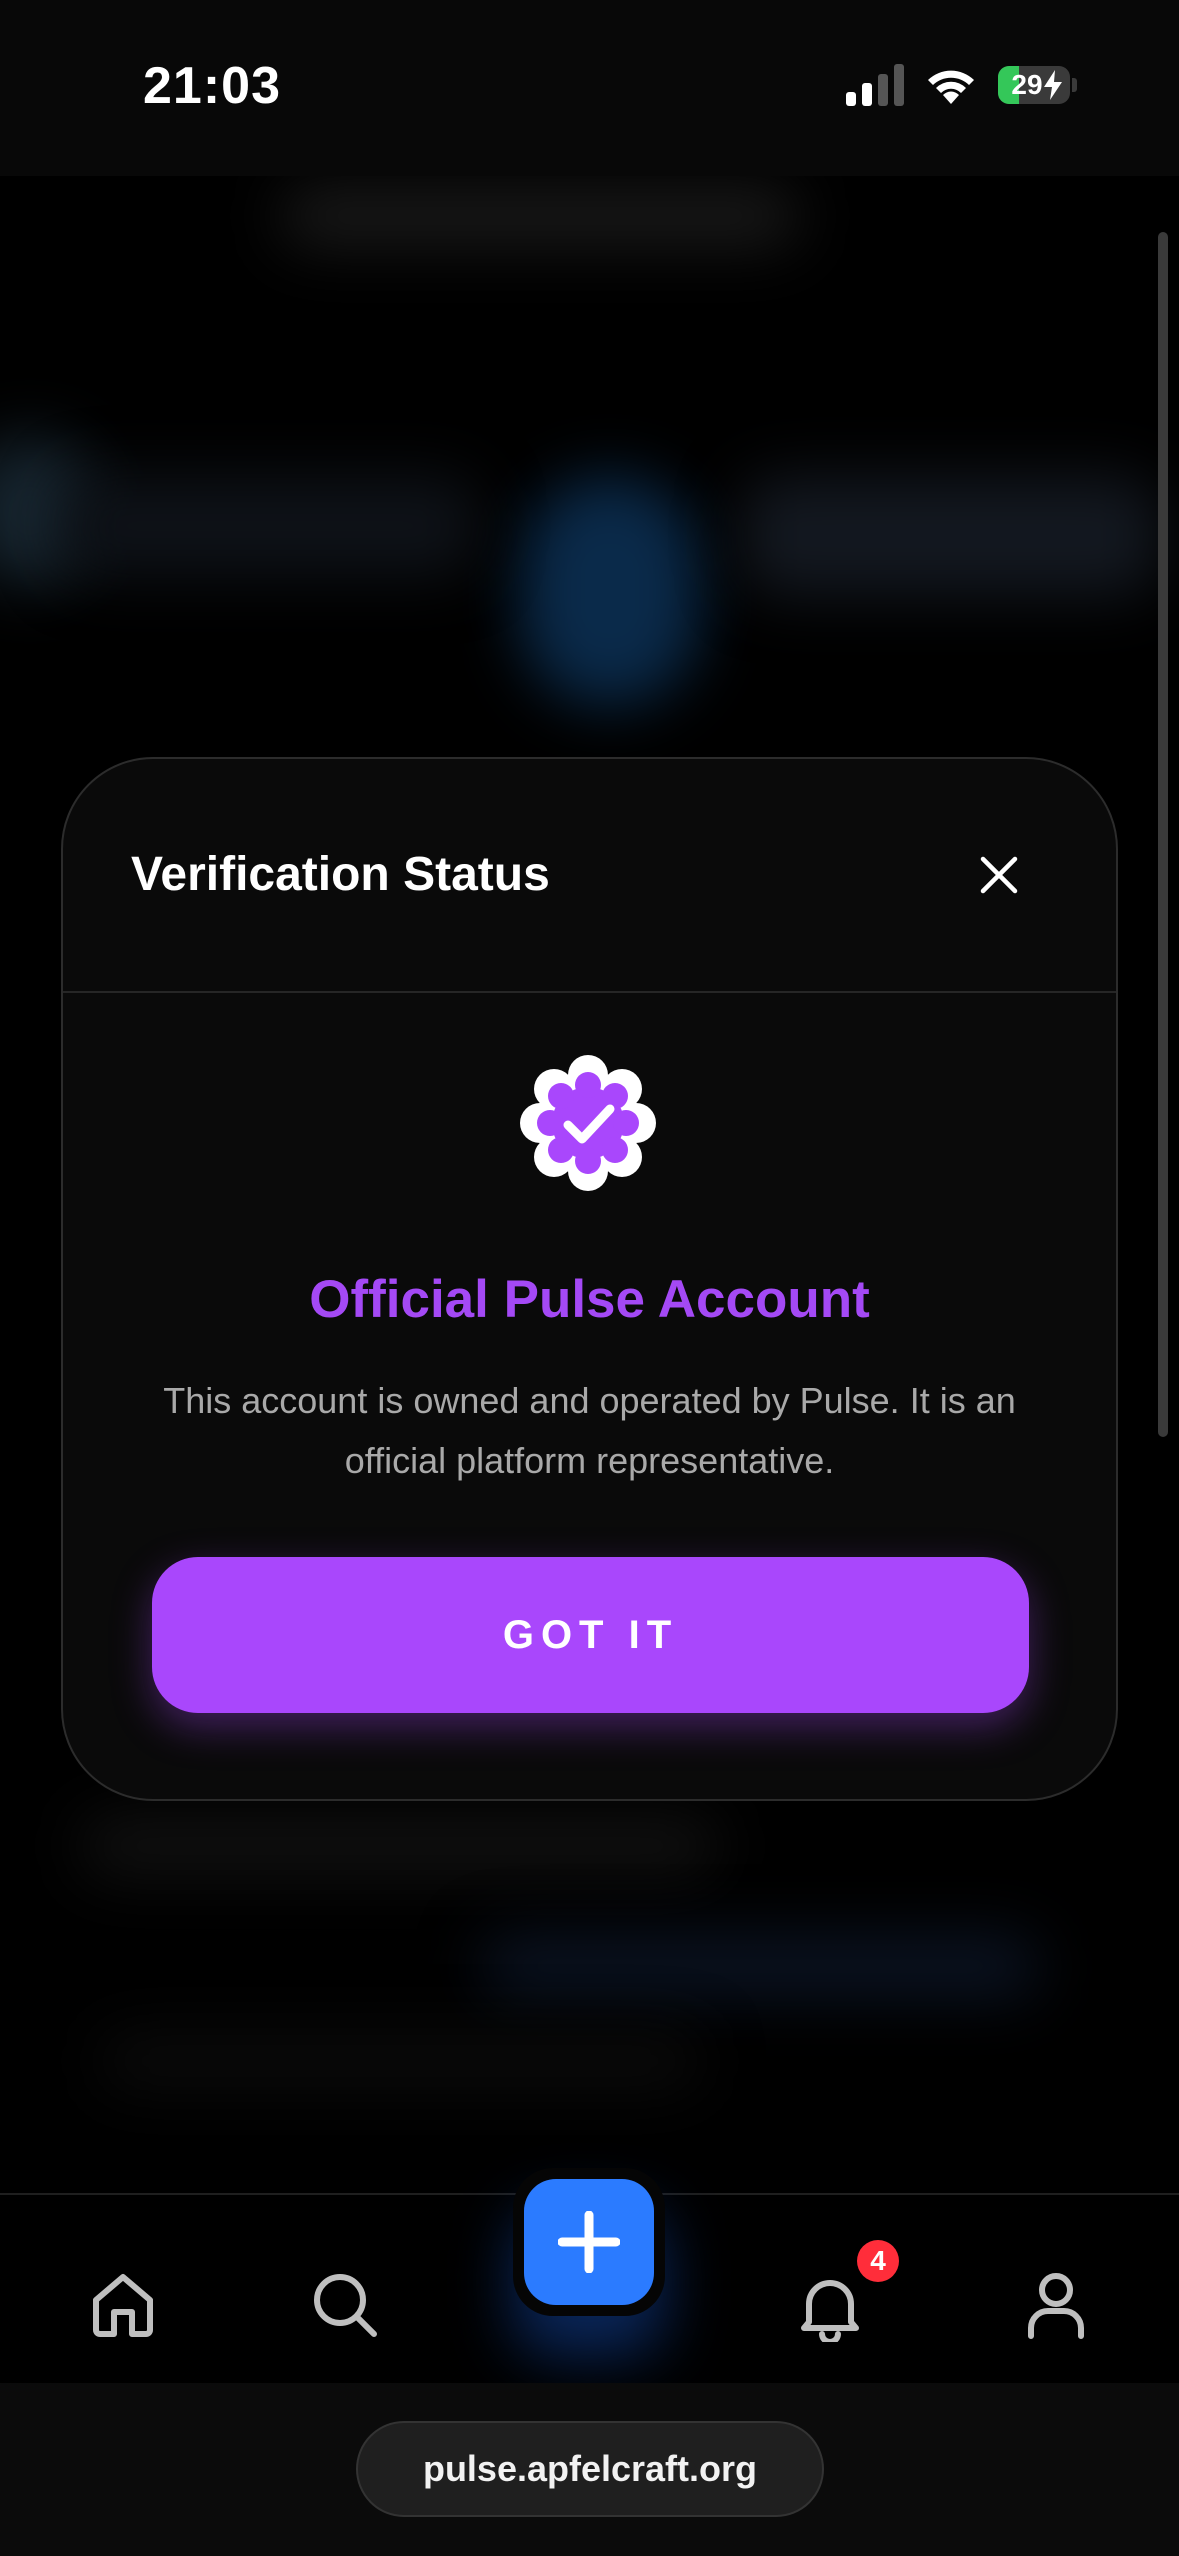 The width and height of the screenshot is (1179, 2556). Describe the element at coordinates (1053, 85) in the screenshot. I see `charging-bolt-icon` at that location.